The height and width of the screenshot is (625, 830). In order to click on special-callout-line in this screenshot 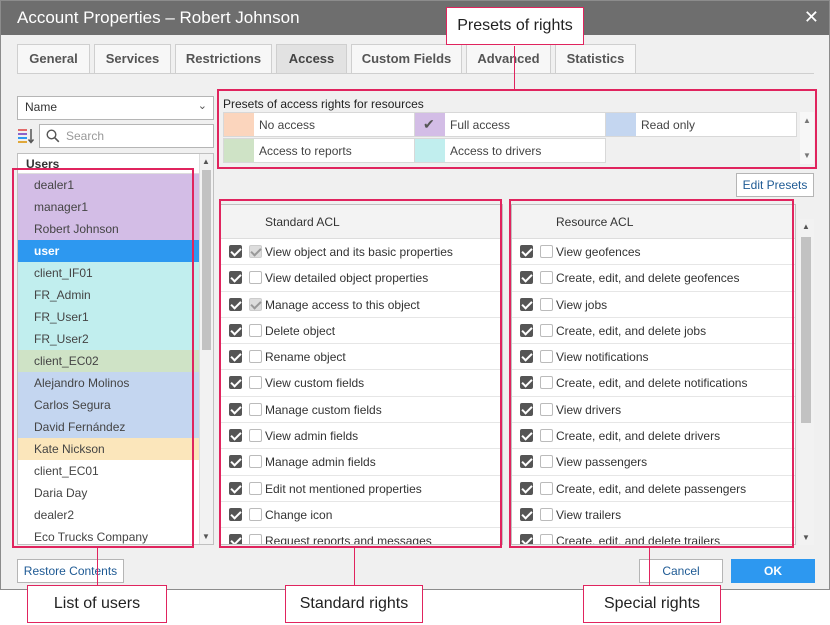, I will do `click(649, 568)`.